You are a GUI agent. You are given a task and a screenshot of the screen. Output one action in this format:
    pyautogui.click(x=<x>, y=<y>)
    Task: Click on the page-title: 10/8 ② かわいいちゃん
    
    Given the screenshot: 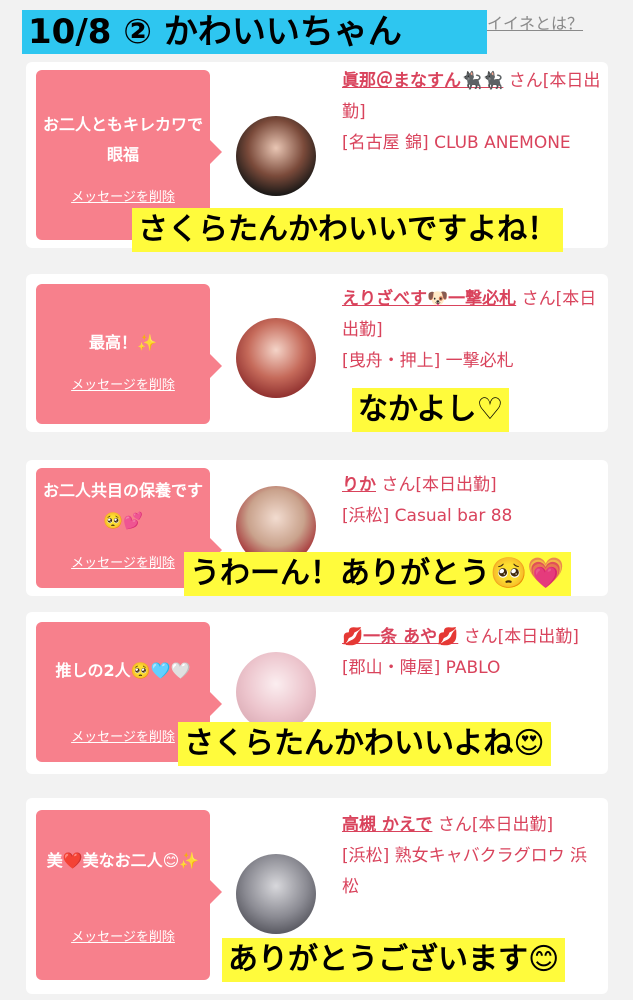 What is the action you would take?
    pyautogui.click(x=254, y=32)
    